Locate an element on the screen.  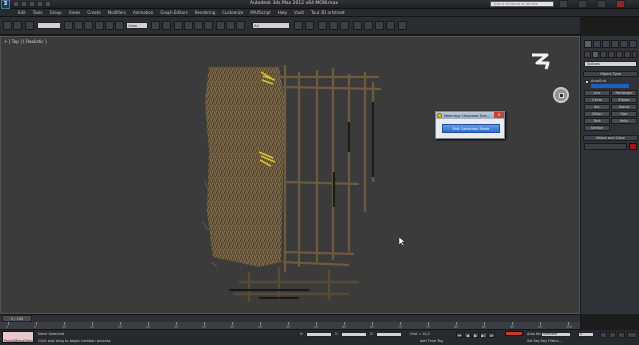
edit-named-sets-icon is located at coordinates (220, 25).